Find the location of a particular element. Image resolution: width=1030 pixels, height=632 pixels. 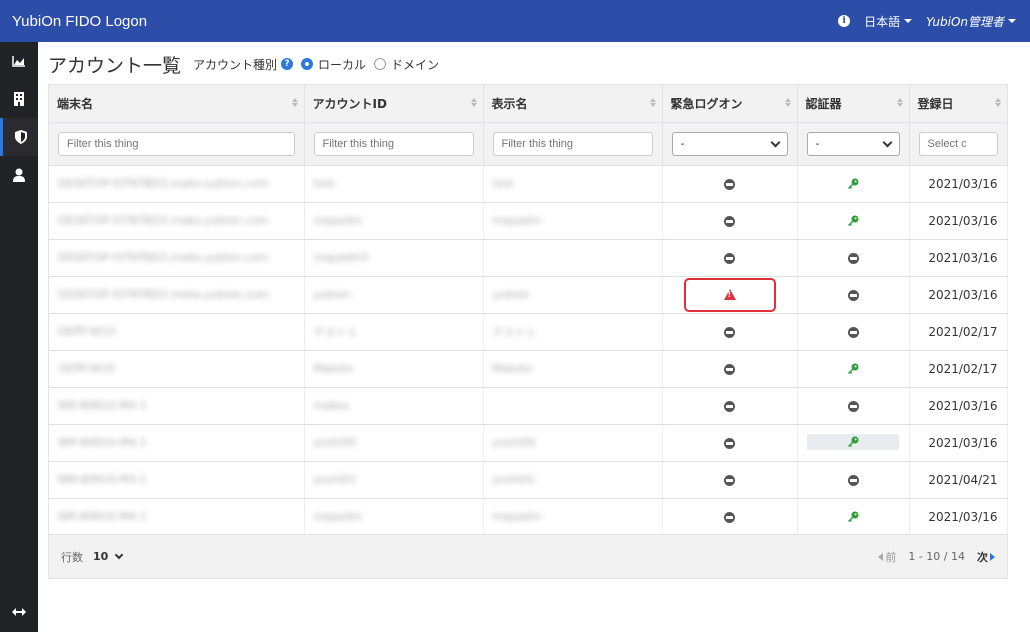

column-header-authenticator: 認証器 is located at coordinates (853, 104).